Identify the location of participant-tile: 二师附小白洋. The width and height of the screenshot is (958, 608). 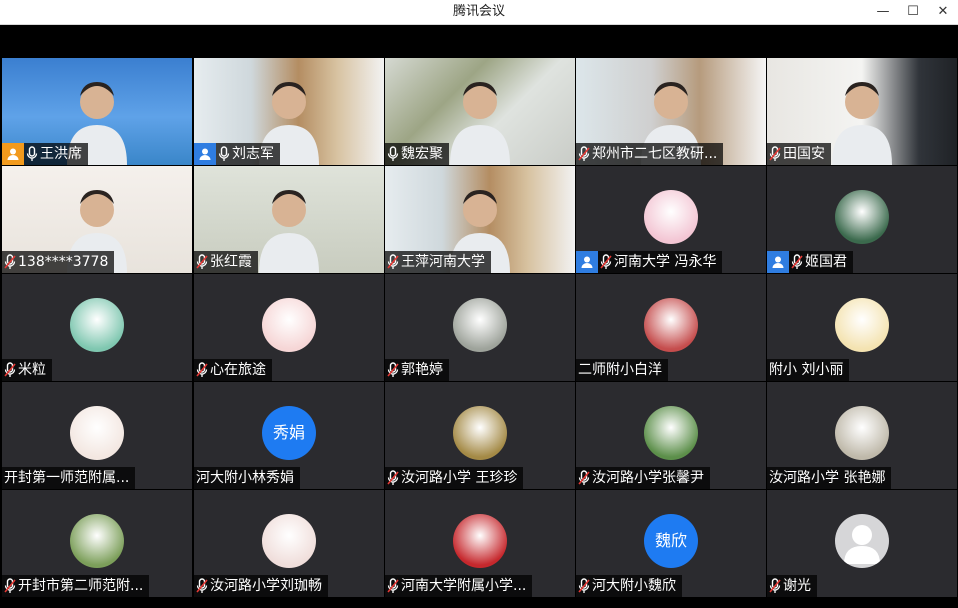
(671, 327).